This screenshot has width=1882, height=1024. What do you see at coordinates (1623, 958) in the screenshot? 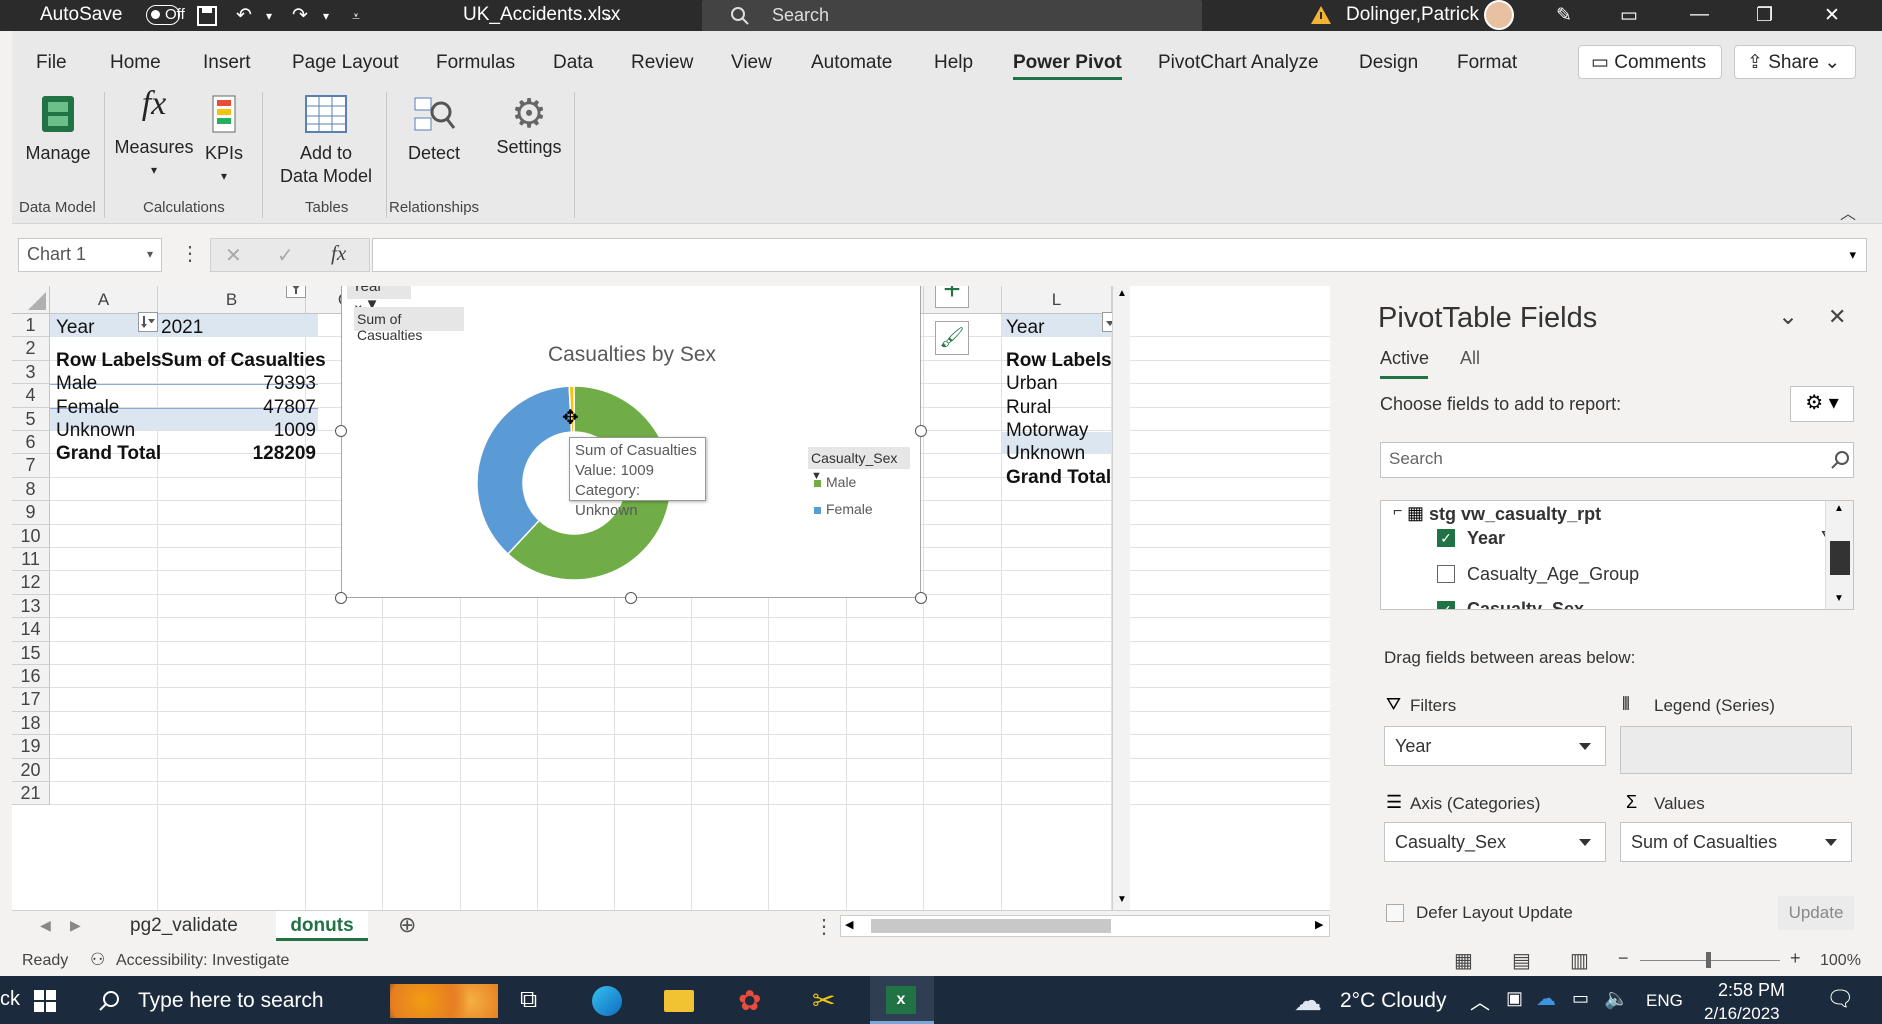
I see `zoom-out-icon: −` at bounding box center [1623, 958].